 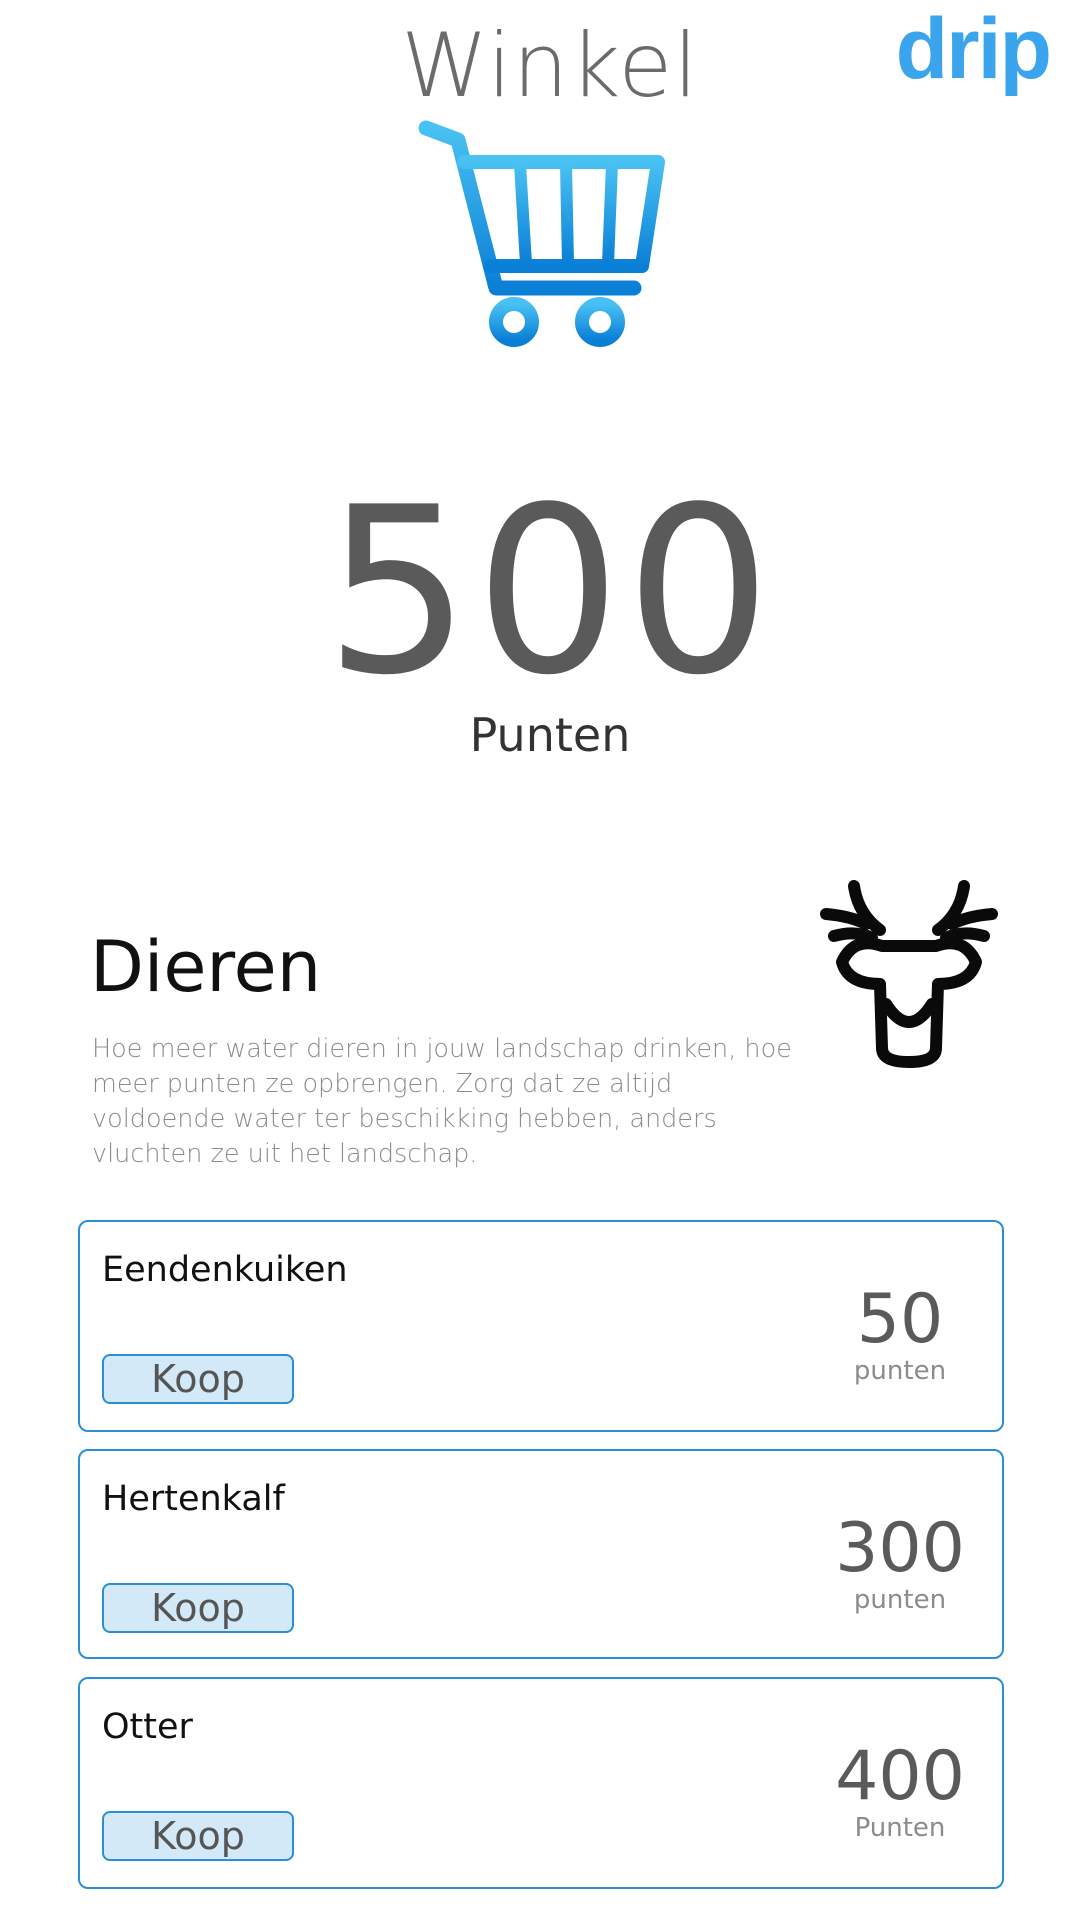 I want to click on shop-item-card: Otter Koop 400 Punten, so click(x=541, y=1783).